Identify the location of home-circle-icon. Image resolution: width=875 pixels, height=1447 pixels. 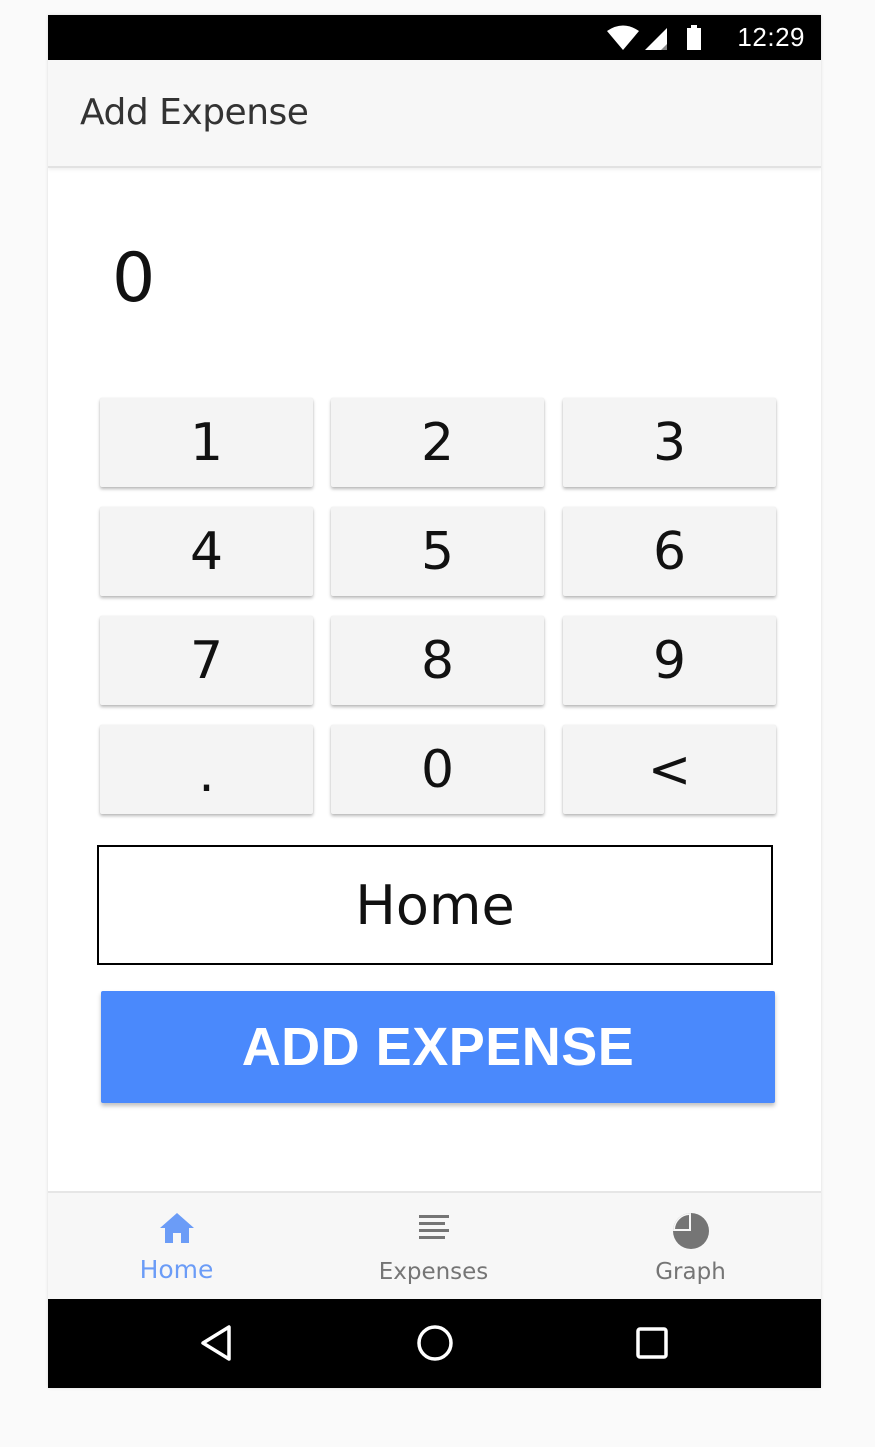
(435, 1343).